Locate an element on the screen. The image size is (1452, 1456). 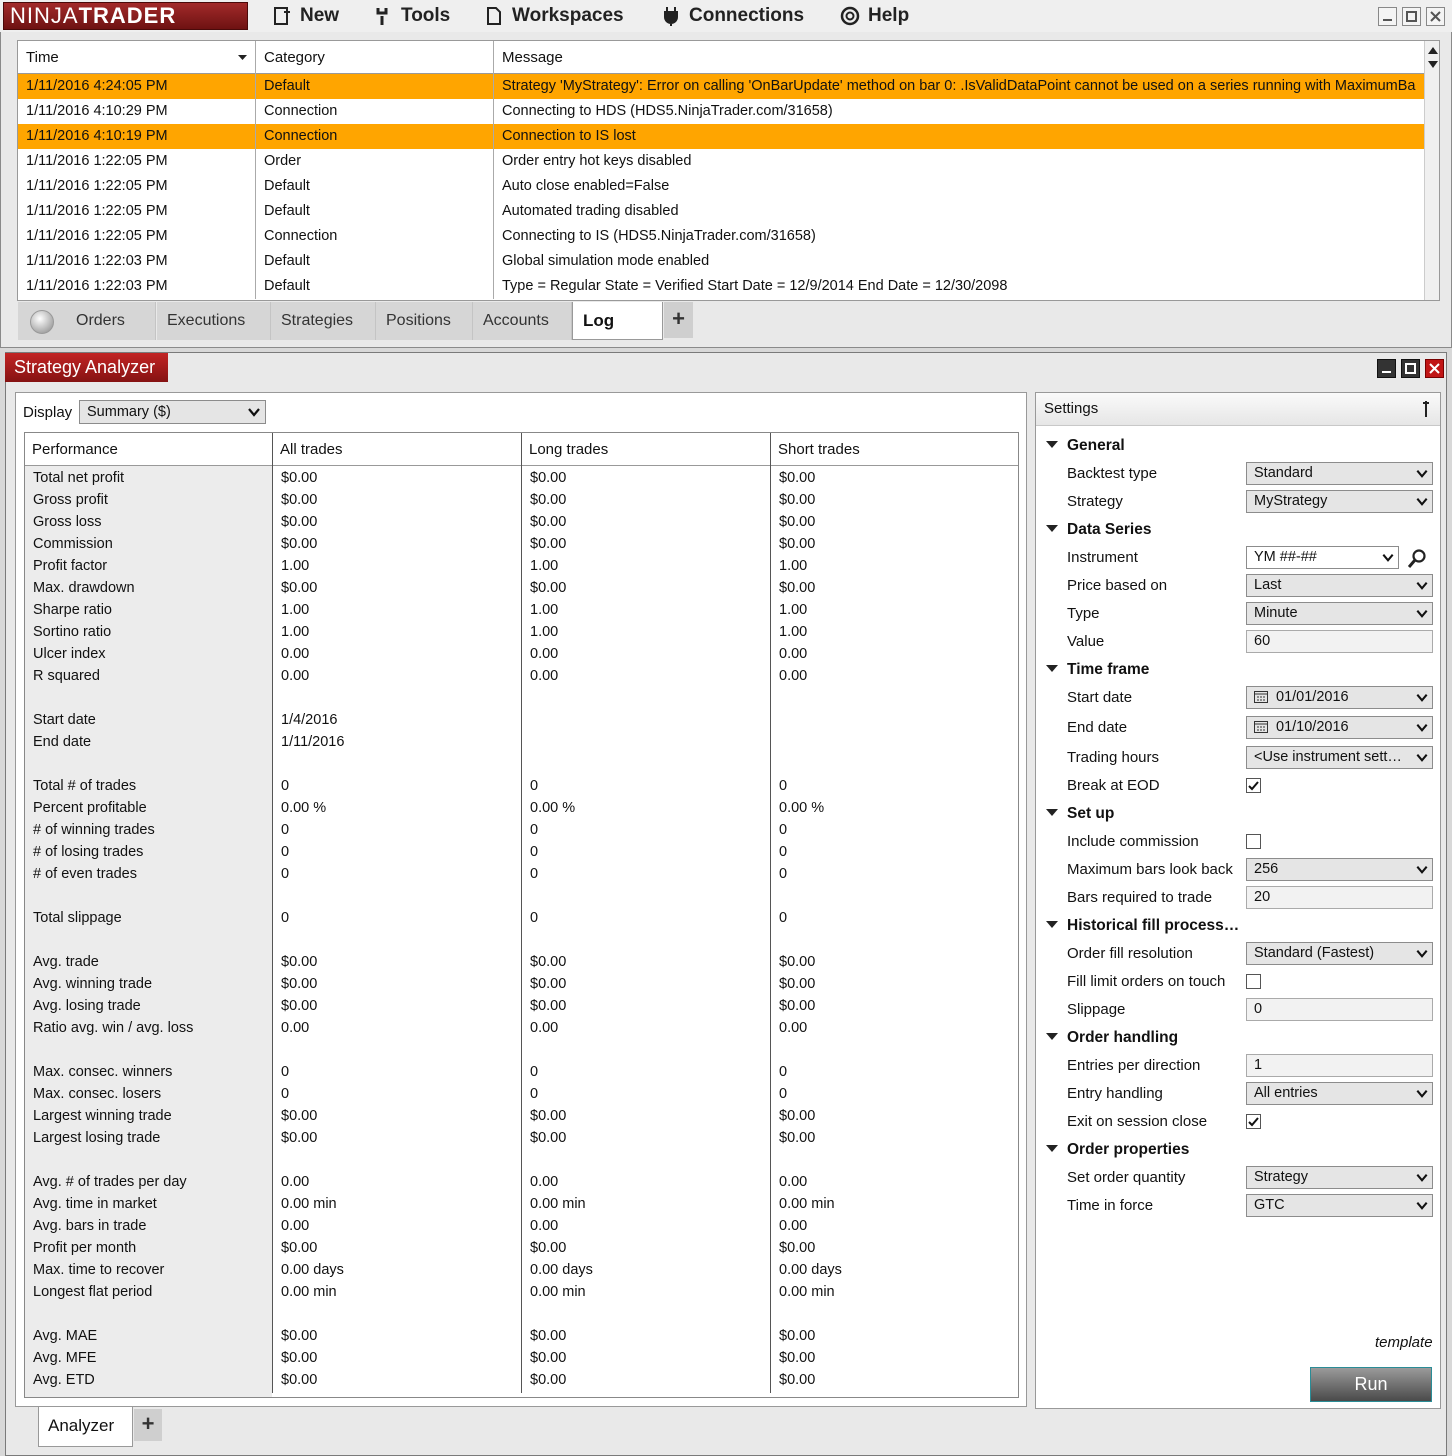
instrument-search-button is located at coordinates (1417, 560).